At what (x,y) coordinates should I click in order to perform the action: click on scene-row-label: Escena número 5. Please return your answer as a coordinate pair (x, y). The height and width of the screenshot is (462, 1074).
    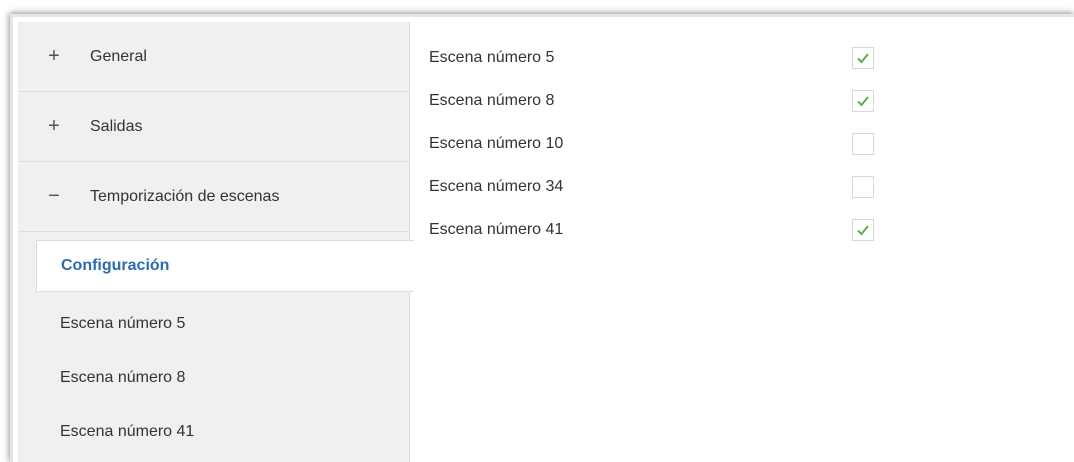
    Looking at the image, I should click on (492, 57).